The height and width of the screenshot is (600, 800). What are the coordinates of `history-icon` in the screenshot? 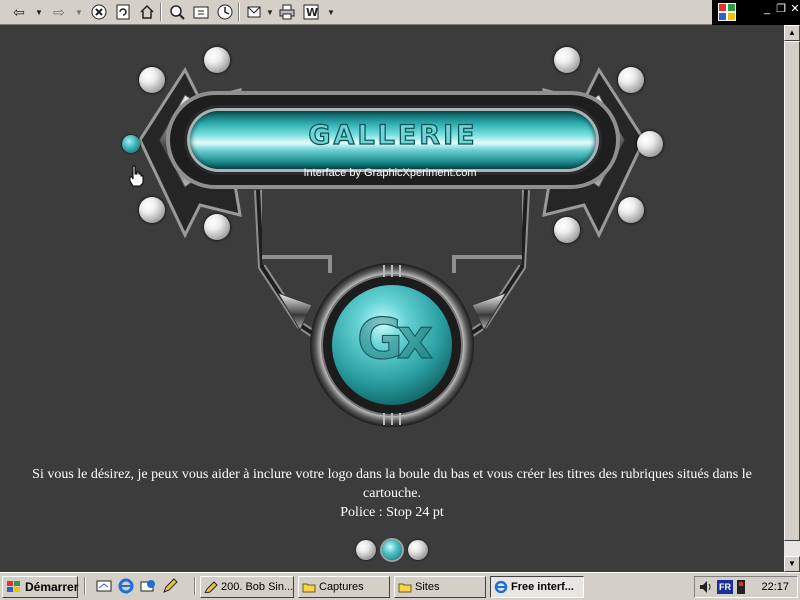 It's located at (225, 12).